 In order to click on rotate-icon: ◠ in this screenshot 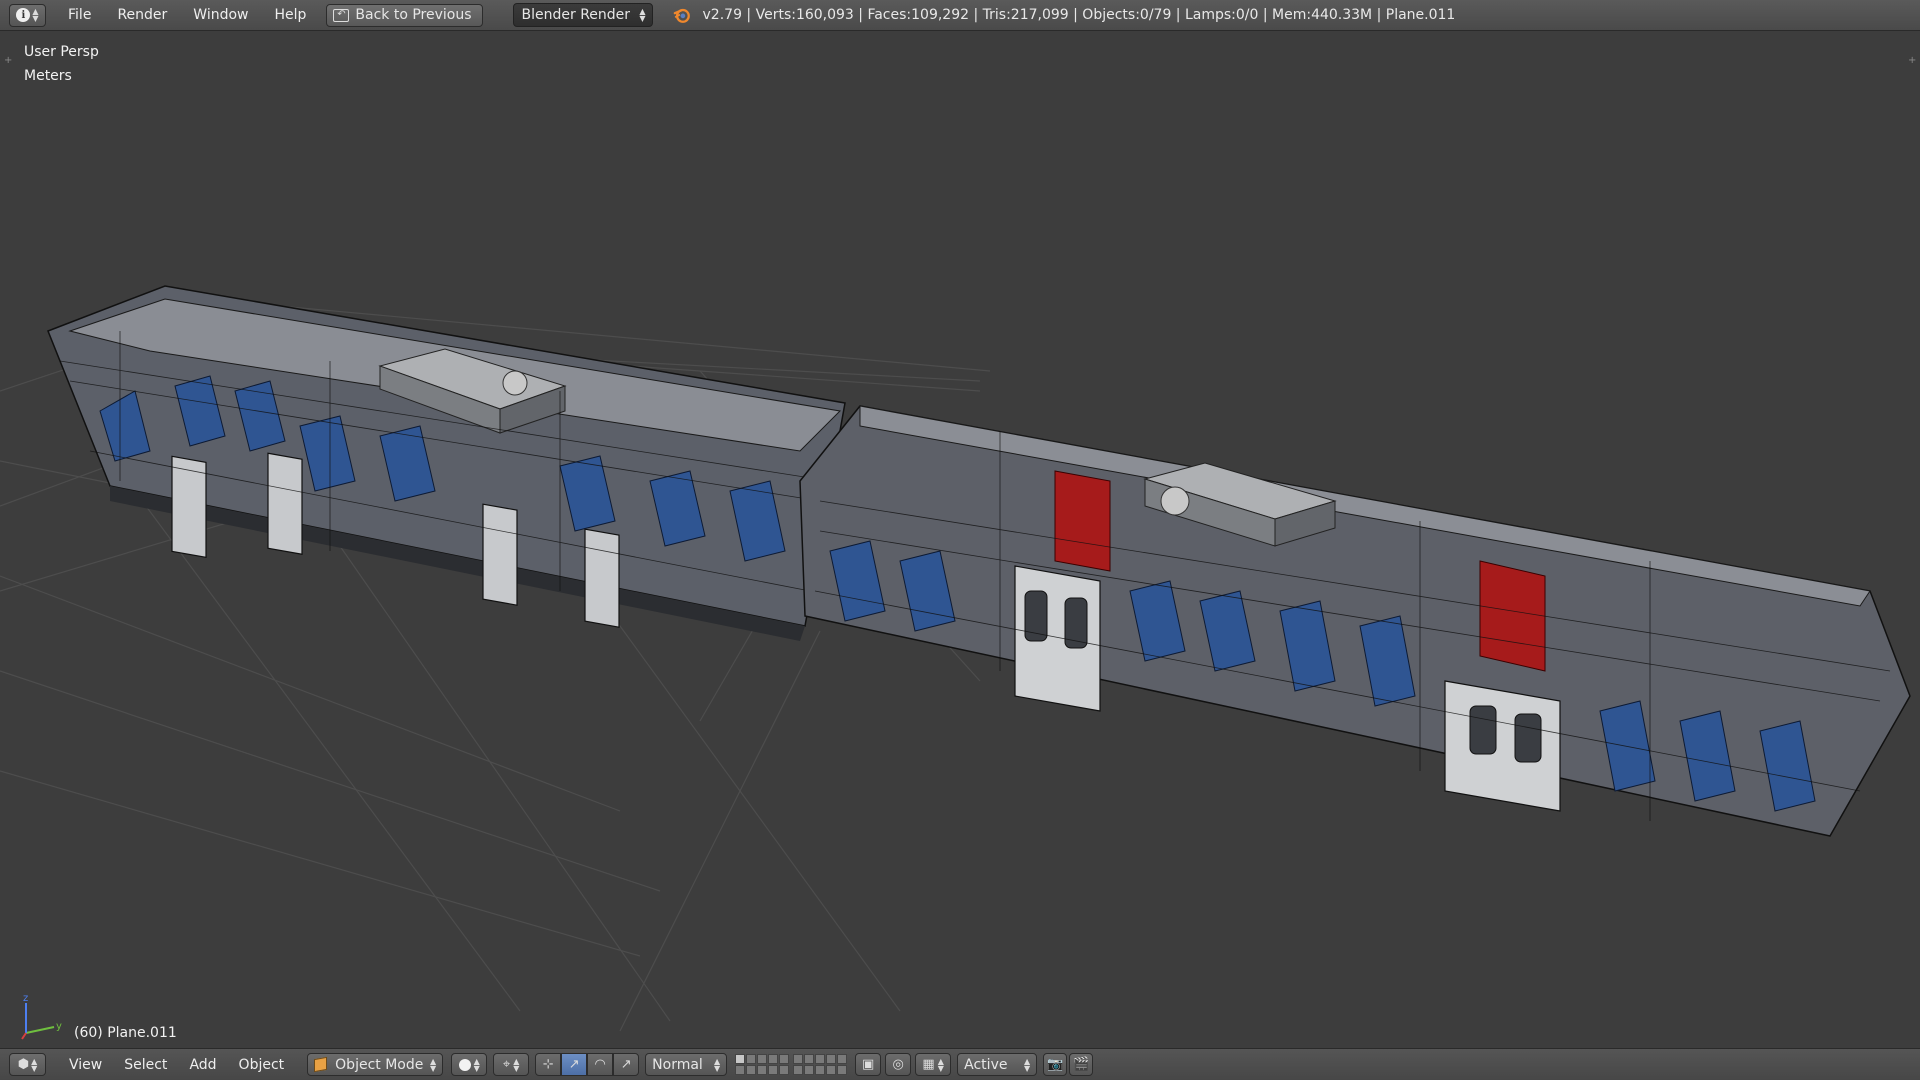, I will do `click(600, 1064)`.